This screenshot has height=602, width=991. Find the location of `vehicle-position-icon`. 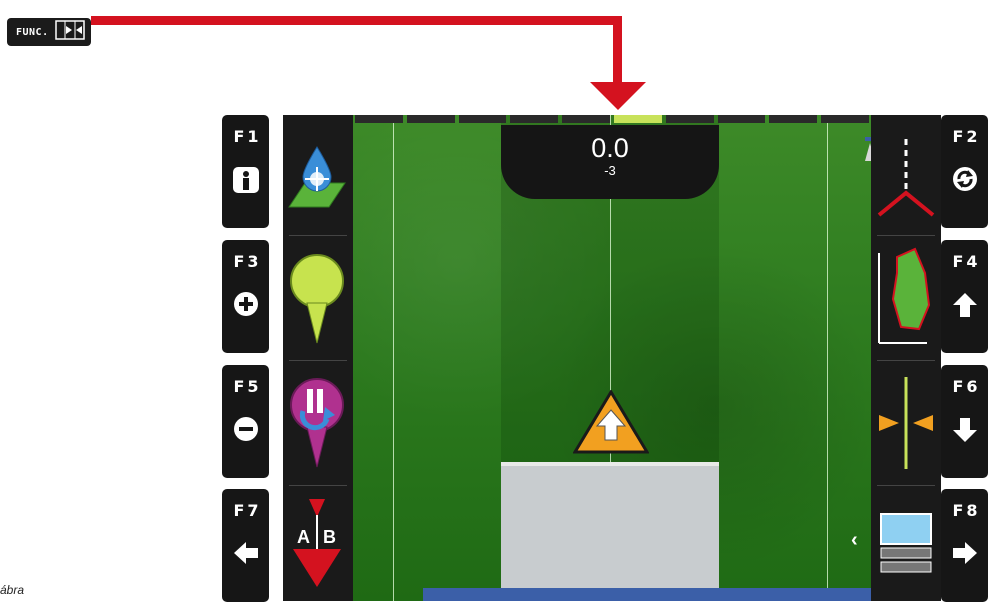

vehicle-position-icon is located at coordinates (611, 422).